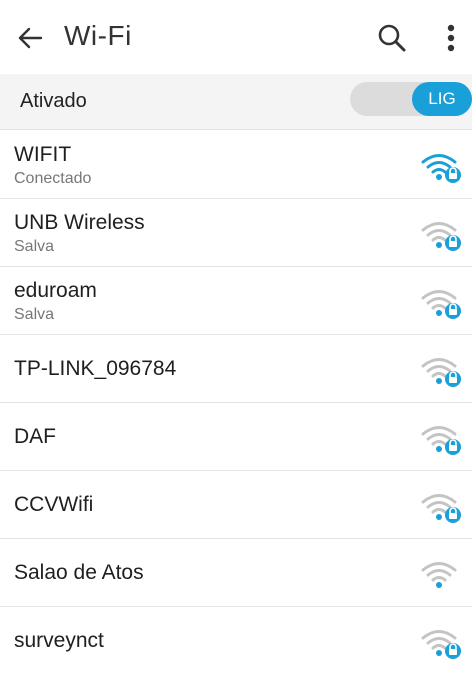 The width and height of the screenshot is (472, 673). I want to click on search-icon, so click(392, 38).